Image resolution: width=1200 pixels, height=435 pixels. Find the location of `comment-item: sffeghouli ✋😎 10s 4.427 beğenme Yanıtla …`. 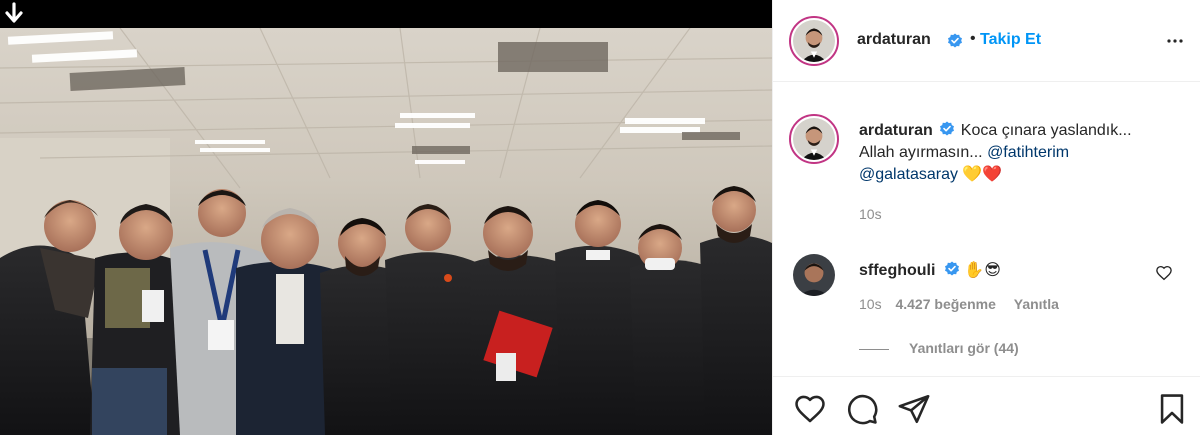

comment-item: sffeghouli ✋😎 10s 4.427 beğenme Yanıtla … is located at coordinates (986, 310).